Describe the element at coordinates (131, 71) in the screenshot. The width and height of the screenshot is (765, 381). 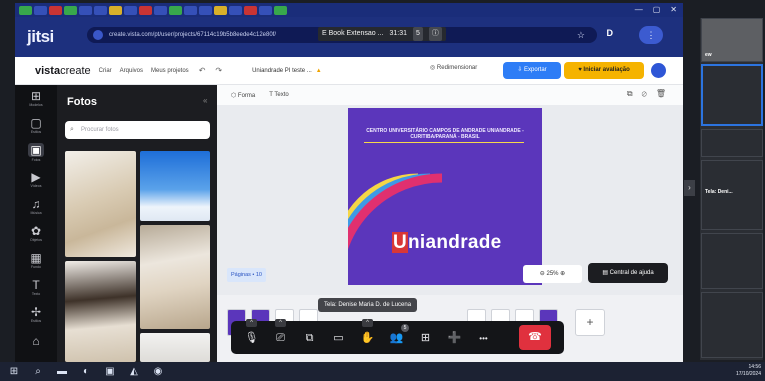
I see `menu-arquivos: Arquivos` at that location.